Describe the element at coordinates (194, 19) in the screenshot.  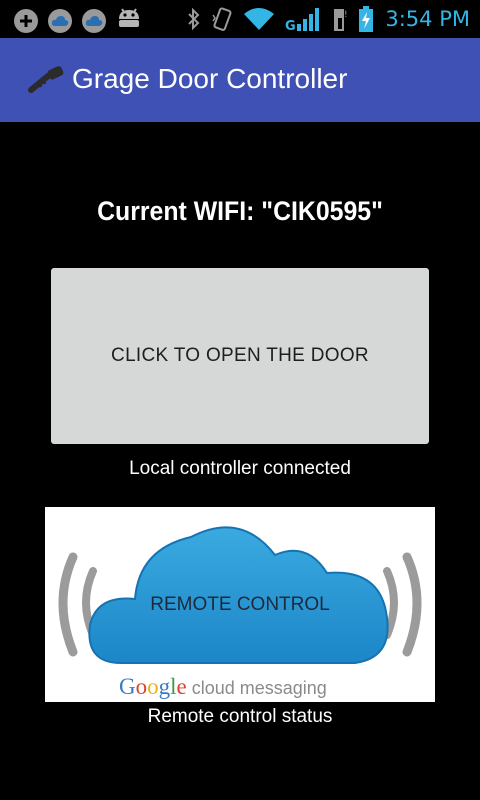
I see `bluetooth-icon` at that location.